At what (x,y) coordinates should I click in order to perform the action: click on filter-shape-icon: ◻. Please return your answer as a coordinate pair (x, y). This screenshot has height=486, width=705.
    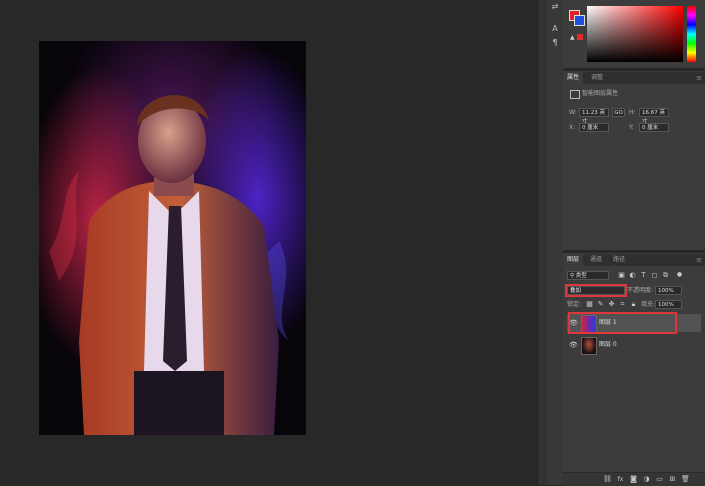
    Looking at the image, I should click on (654, 275).